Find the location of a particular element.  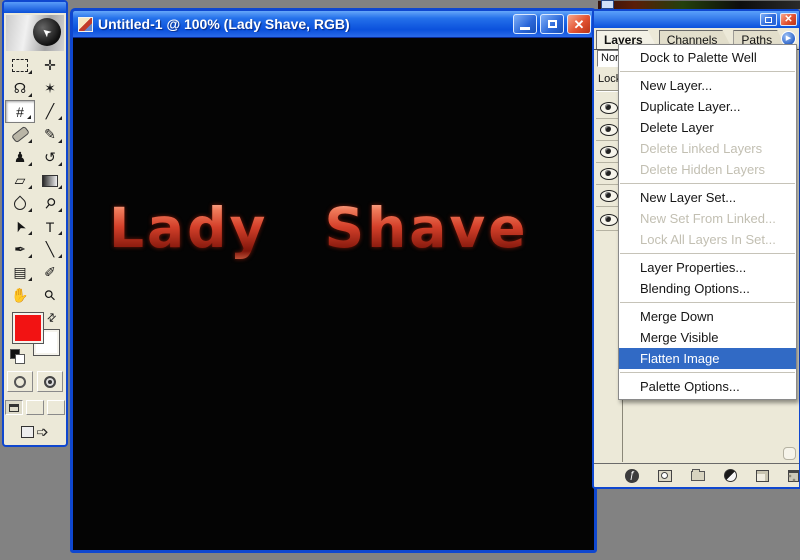

new-layer-set-button is located at coordinates (698, 474).